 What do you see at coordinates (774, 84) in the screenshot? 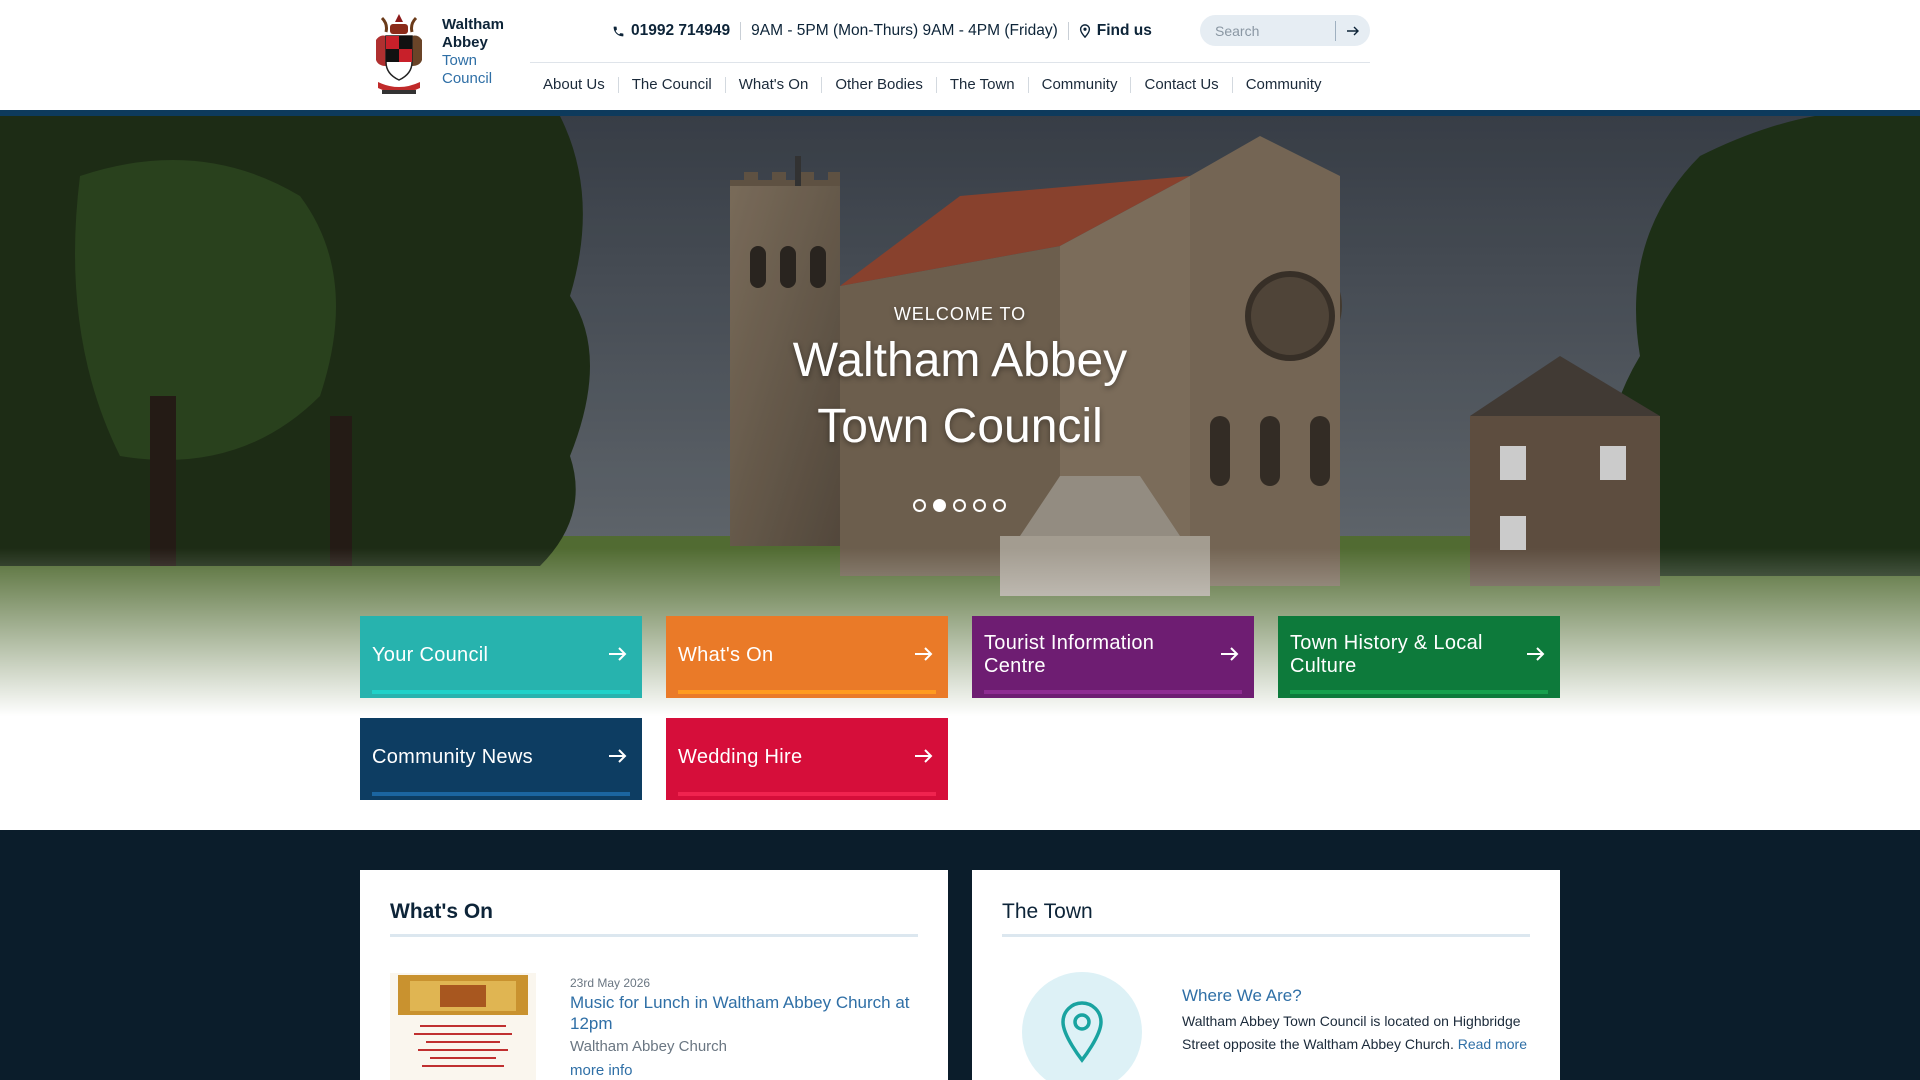
I see `nav-whats-on: What's On` at bounding box center [774, 84].